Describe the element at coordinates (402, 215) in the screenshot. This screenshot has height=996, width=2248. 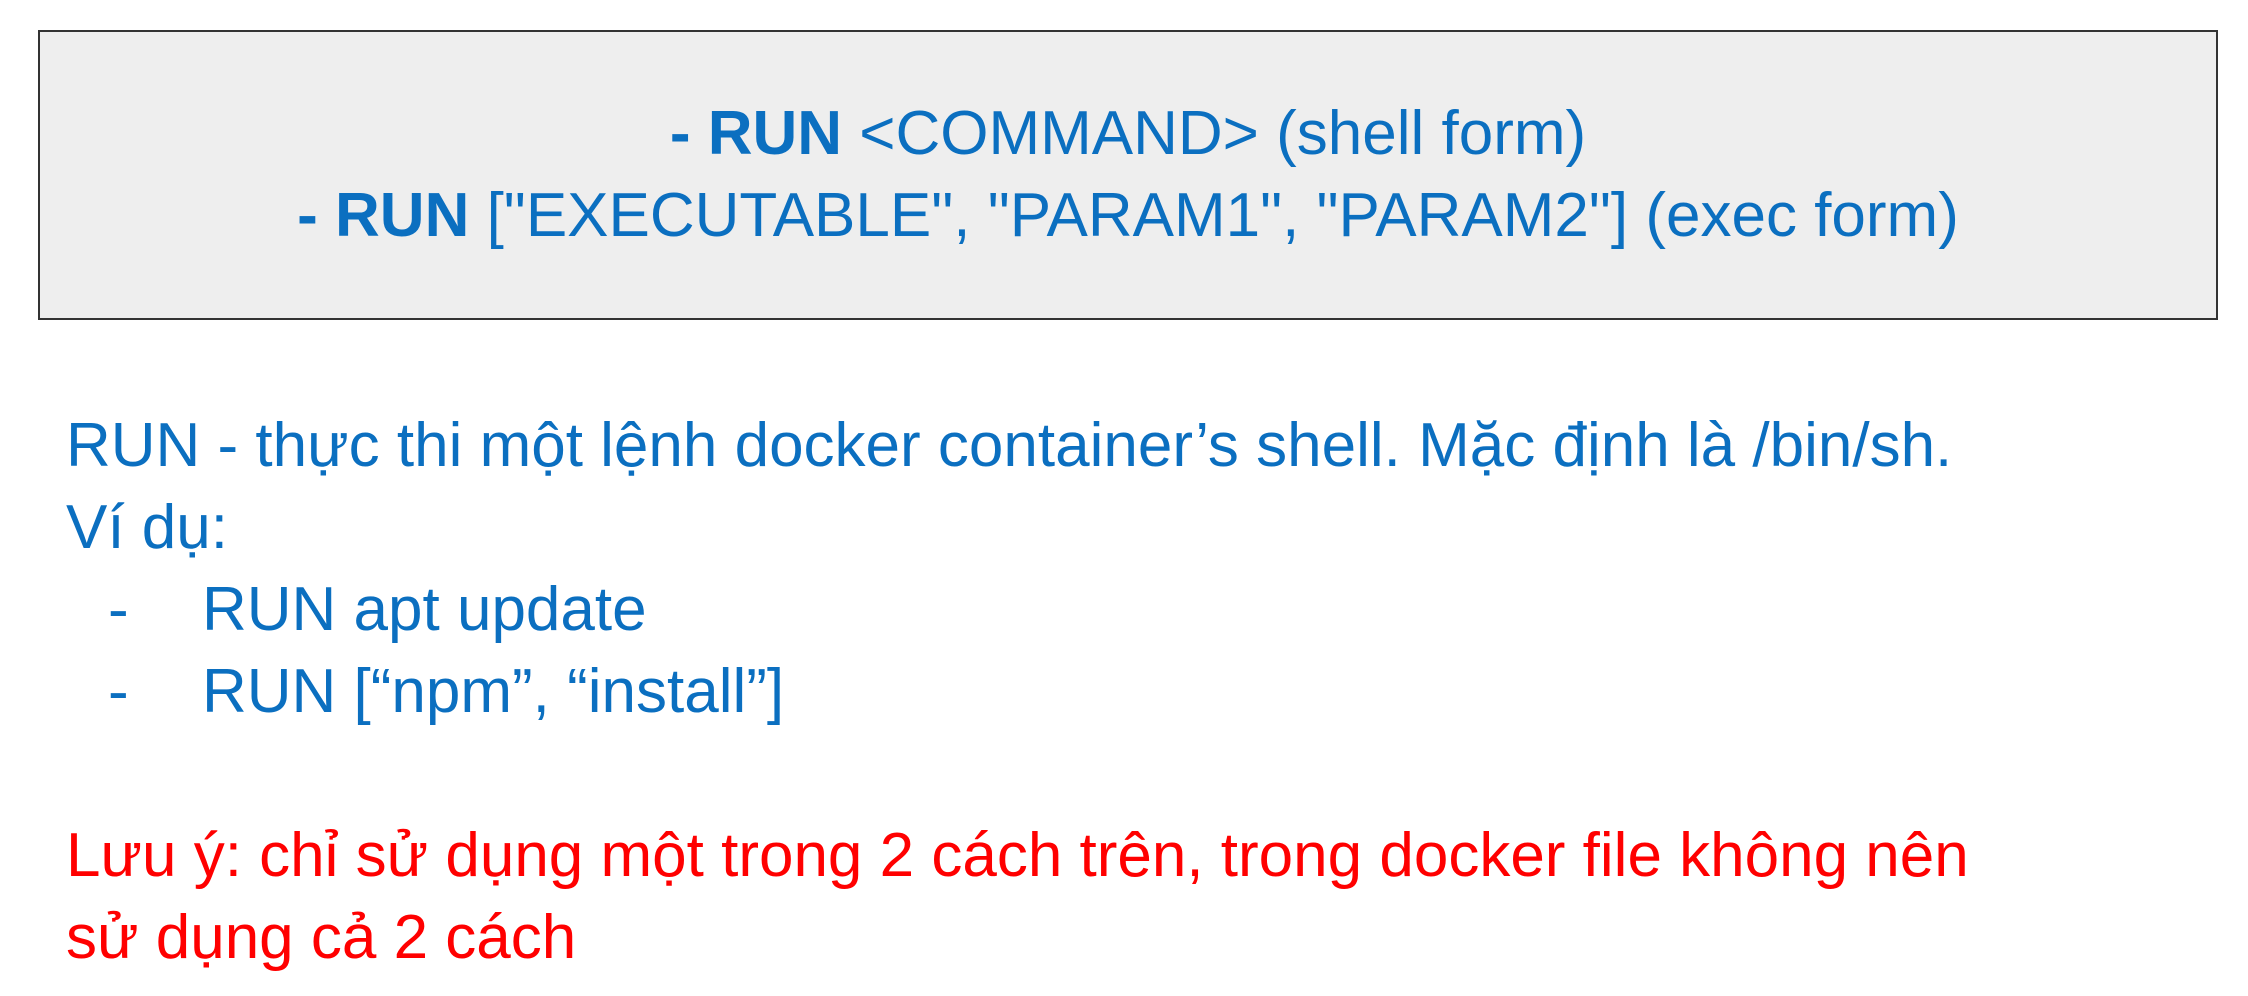
I see `exec-form-keyword: RUN` at that location.